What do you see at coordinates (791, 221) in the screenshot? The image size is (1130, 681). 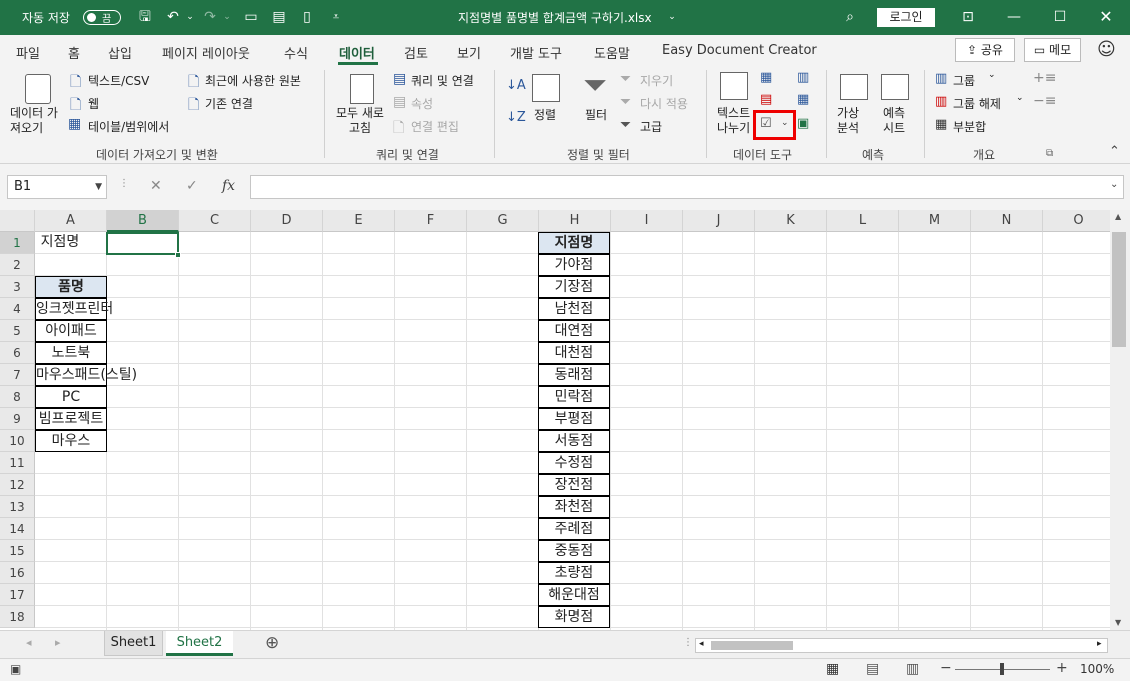 I see `column-header-k: K` at bounding box center [791, 221].